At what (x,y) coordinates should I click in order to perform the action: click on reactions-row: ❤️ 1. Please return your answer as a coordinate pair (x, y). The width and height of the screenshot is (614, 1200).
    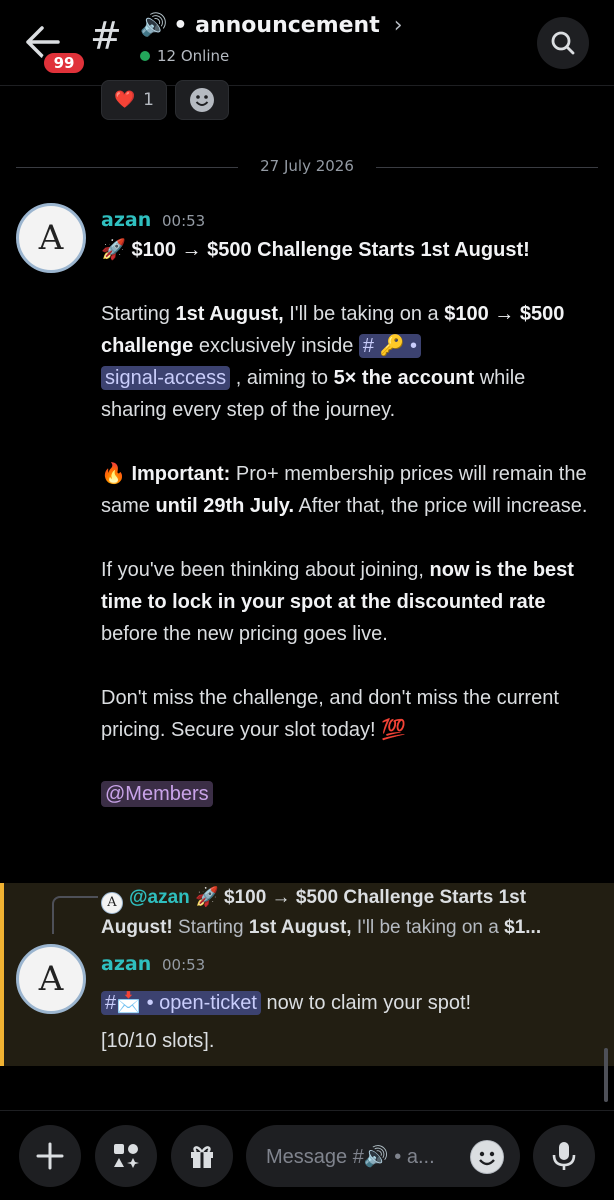
    Looking at the image, I should click on (165, 100).